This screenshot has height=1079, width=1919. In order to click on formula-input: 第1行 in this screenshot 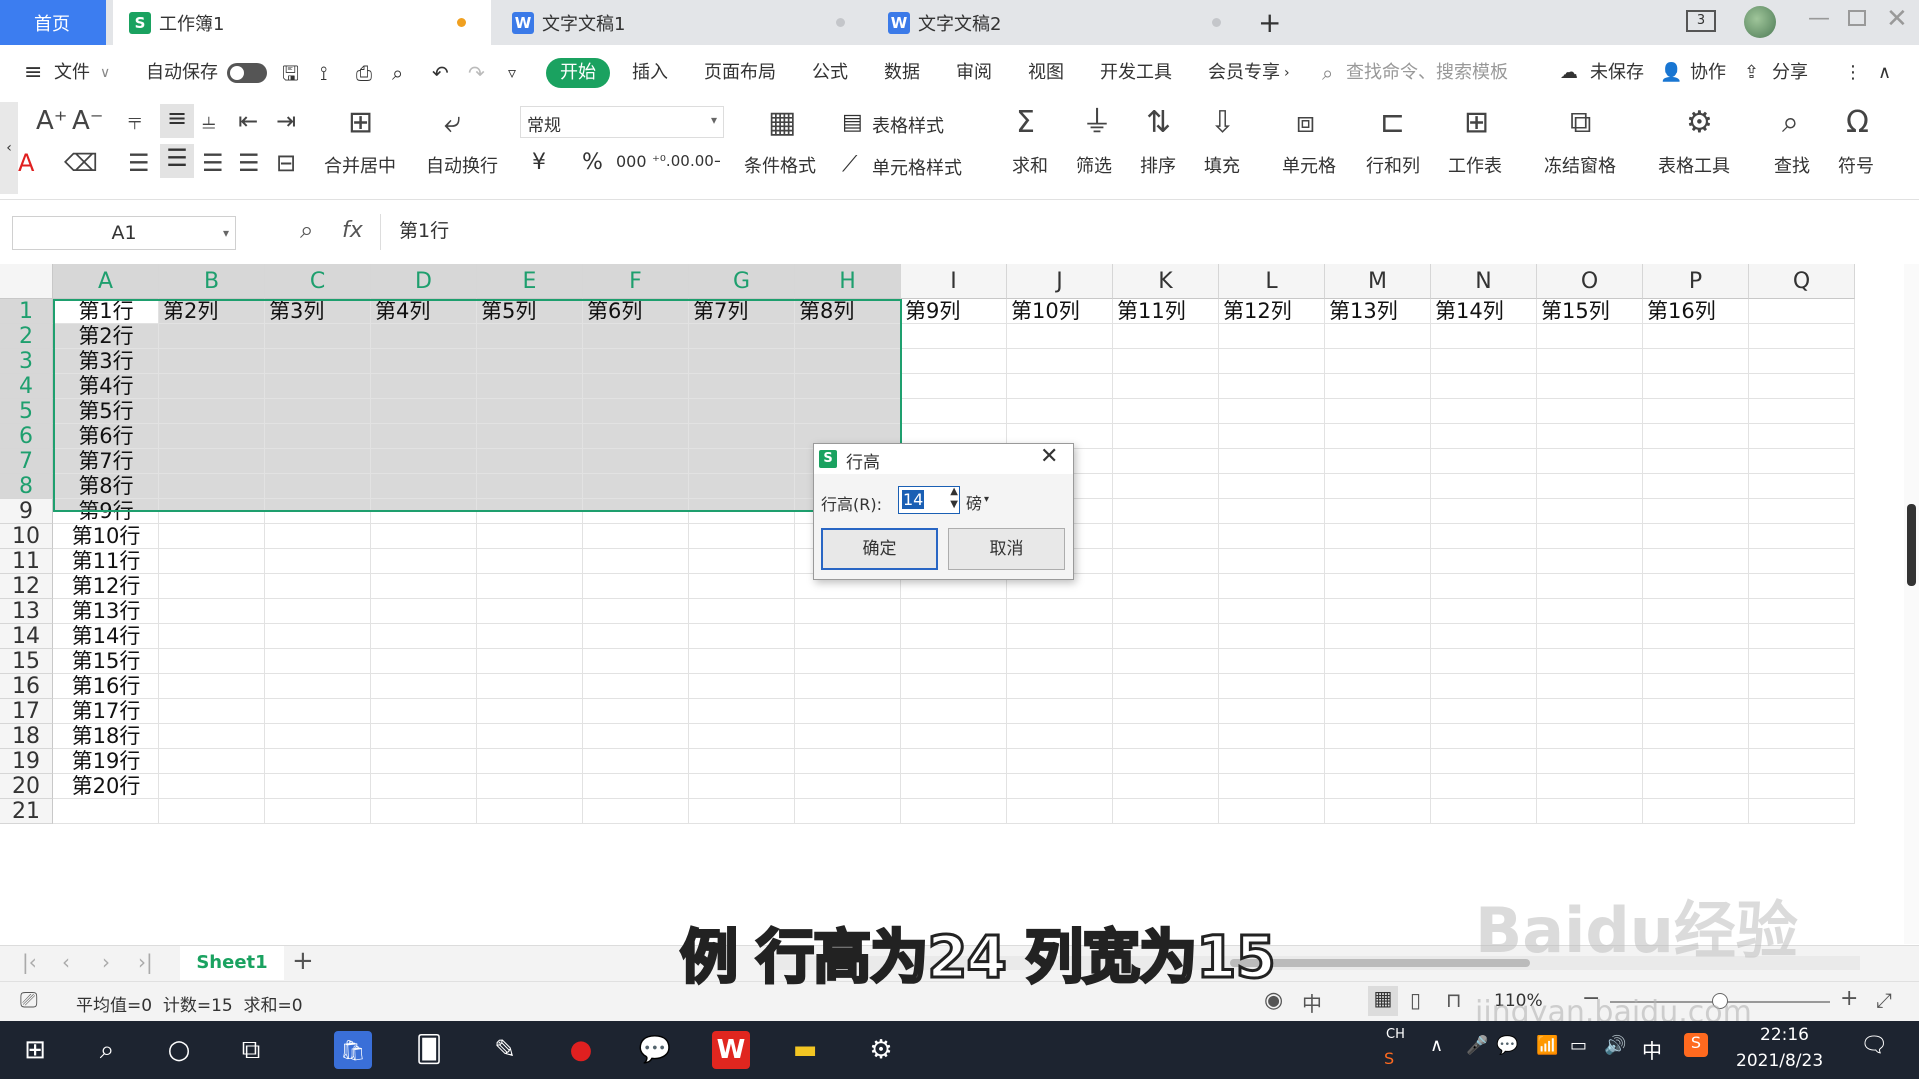, I will do `click(1147, 232)`.